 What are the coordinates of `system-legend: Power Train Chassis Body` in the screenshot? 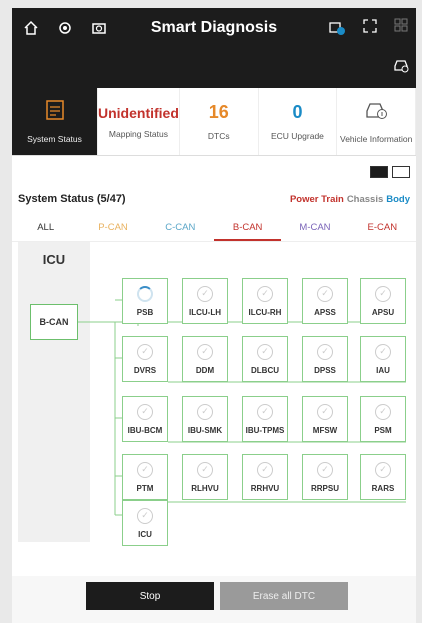 It's located at (350, 199).